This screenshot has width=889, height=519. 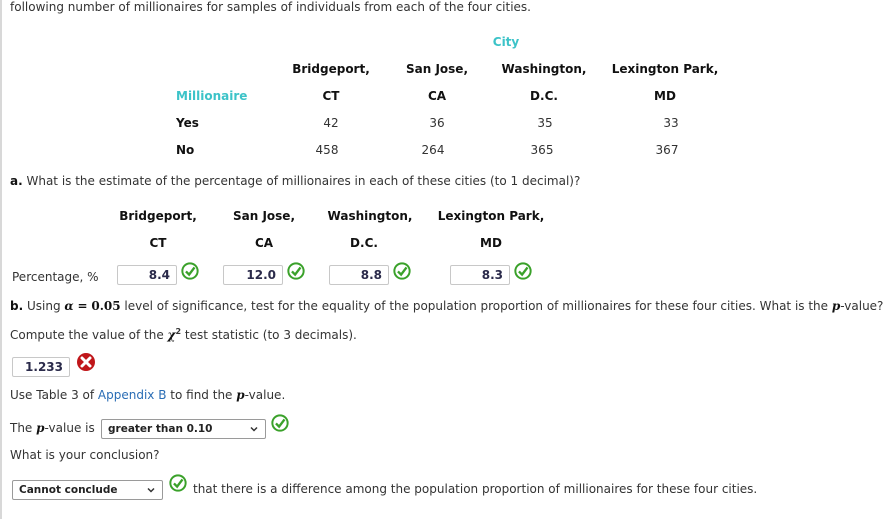 I want to click on cell-no-sanjose: 264, so click(x=433, y=150).